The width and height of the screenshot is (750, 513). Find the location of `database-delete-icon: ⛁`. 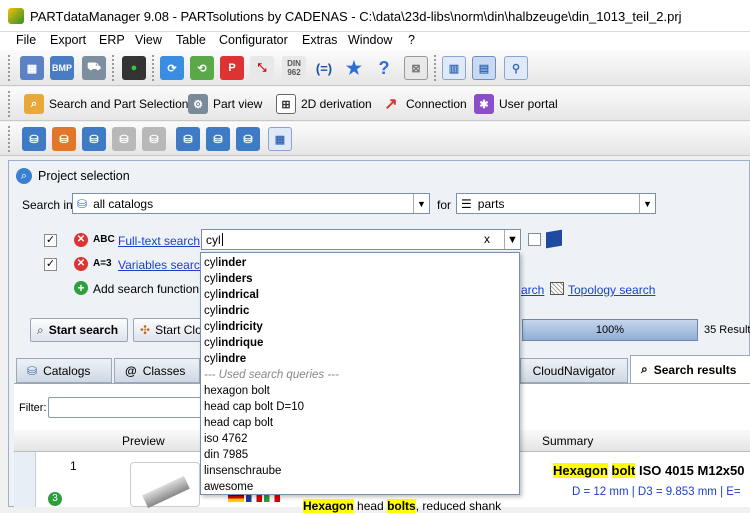

database-delete-icon: ⛁ is located at coordinates (154, 139).